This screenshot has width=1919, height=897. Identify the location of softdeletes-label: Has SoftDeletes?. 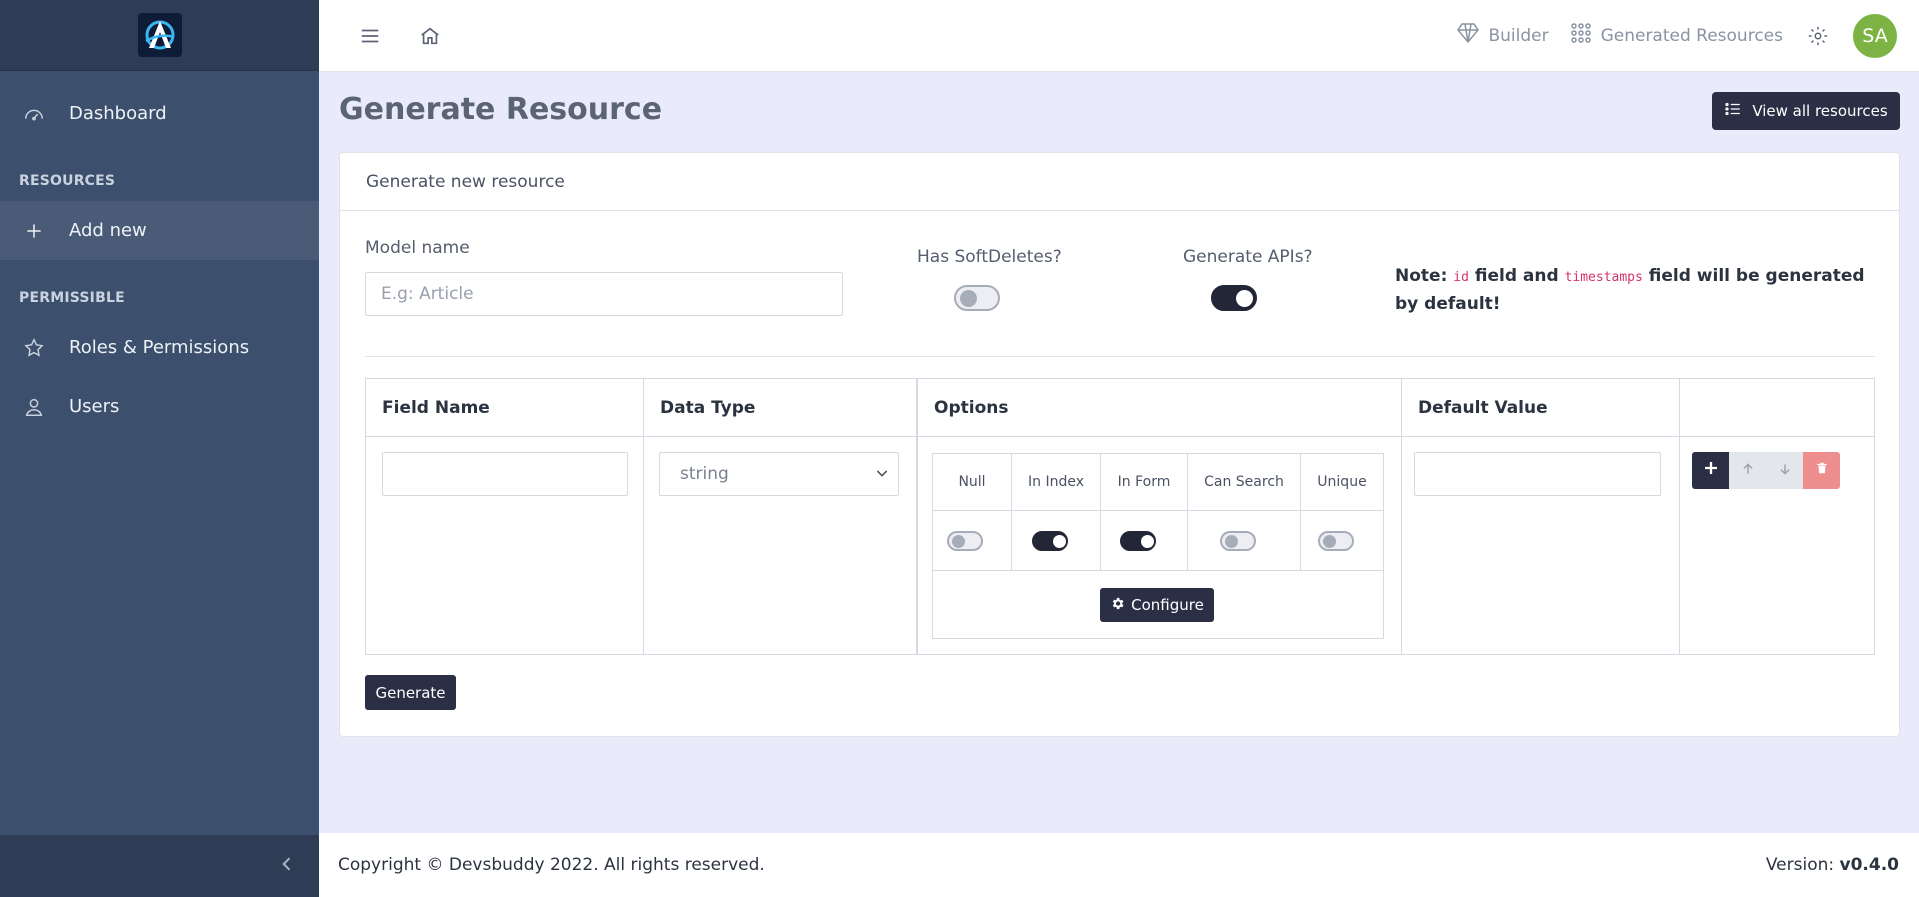
(989, 257).